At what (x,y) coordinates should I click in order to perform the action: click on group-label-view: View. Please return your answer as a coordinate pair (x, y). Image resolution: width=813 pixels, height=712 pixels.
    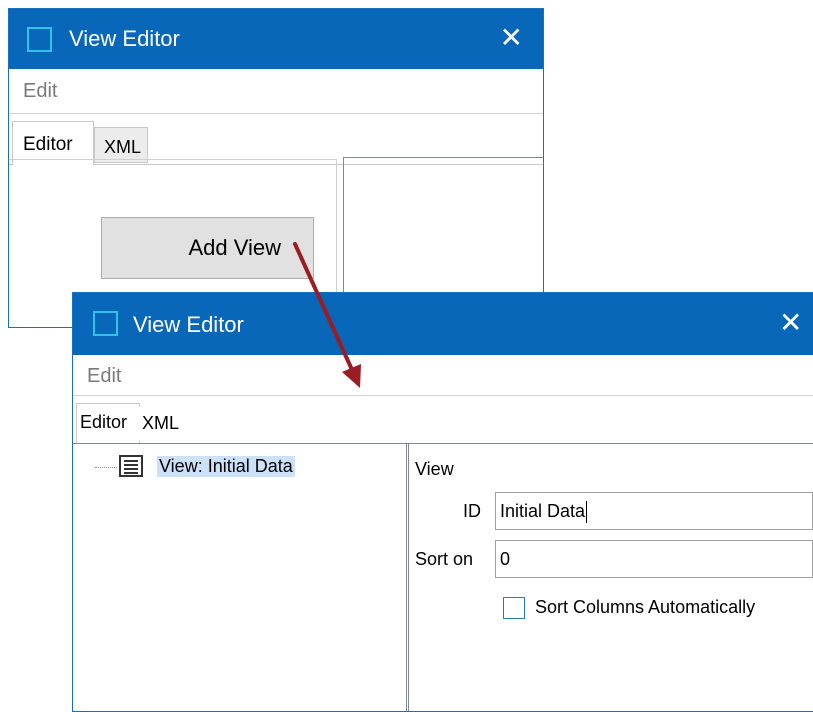
    Looking at the image, I should click on (434, 469).